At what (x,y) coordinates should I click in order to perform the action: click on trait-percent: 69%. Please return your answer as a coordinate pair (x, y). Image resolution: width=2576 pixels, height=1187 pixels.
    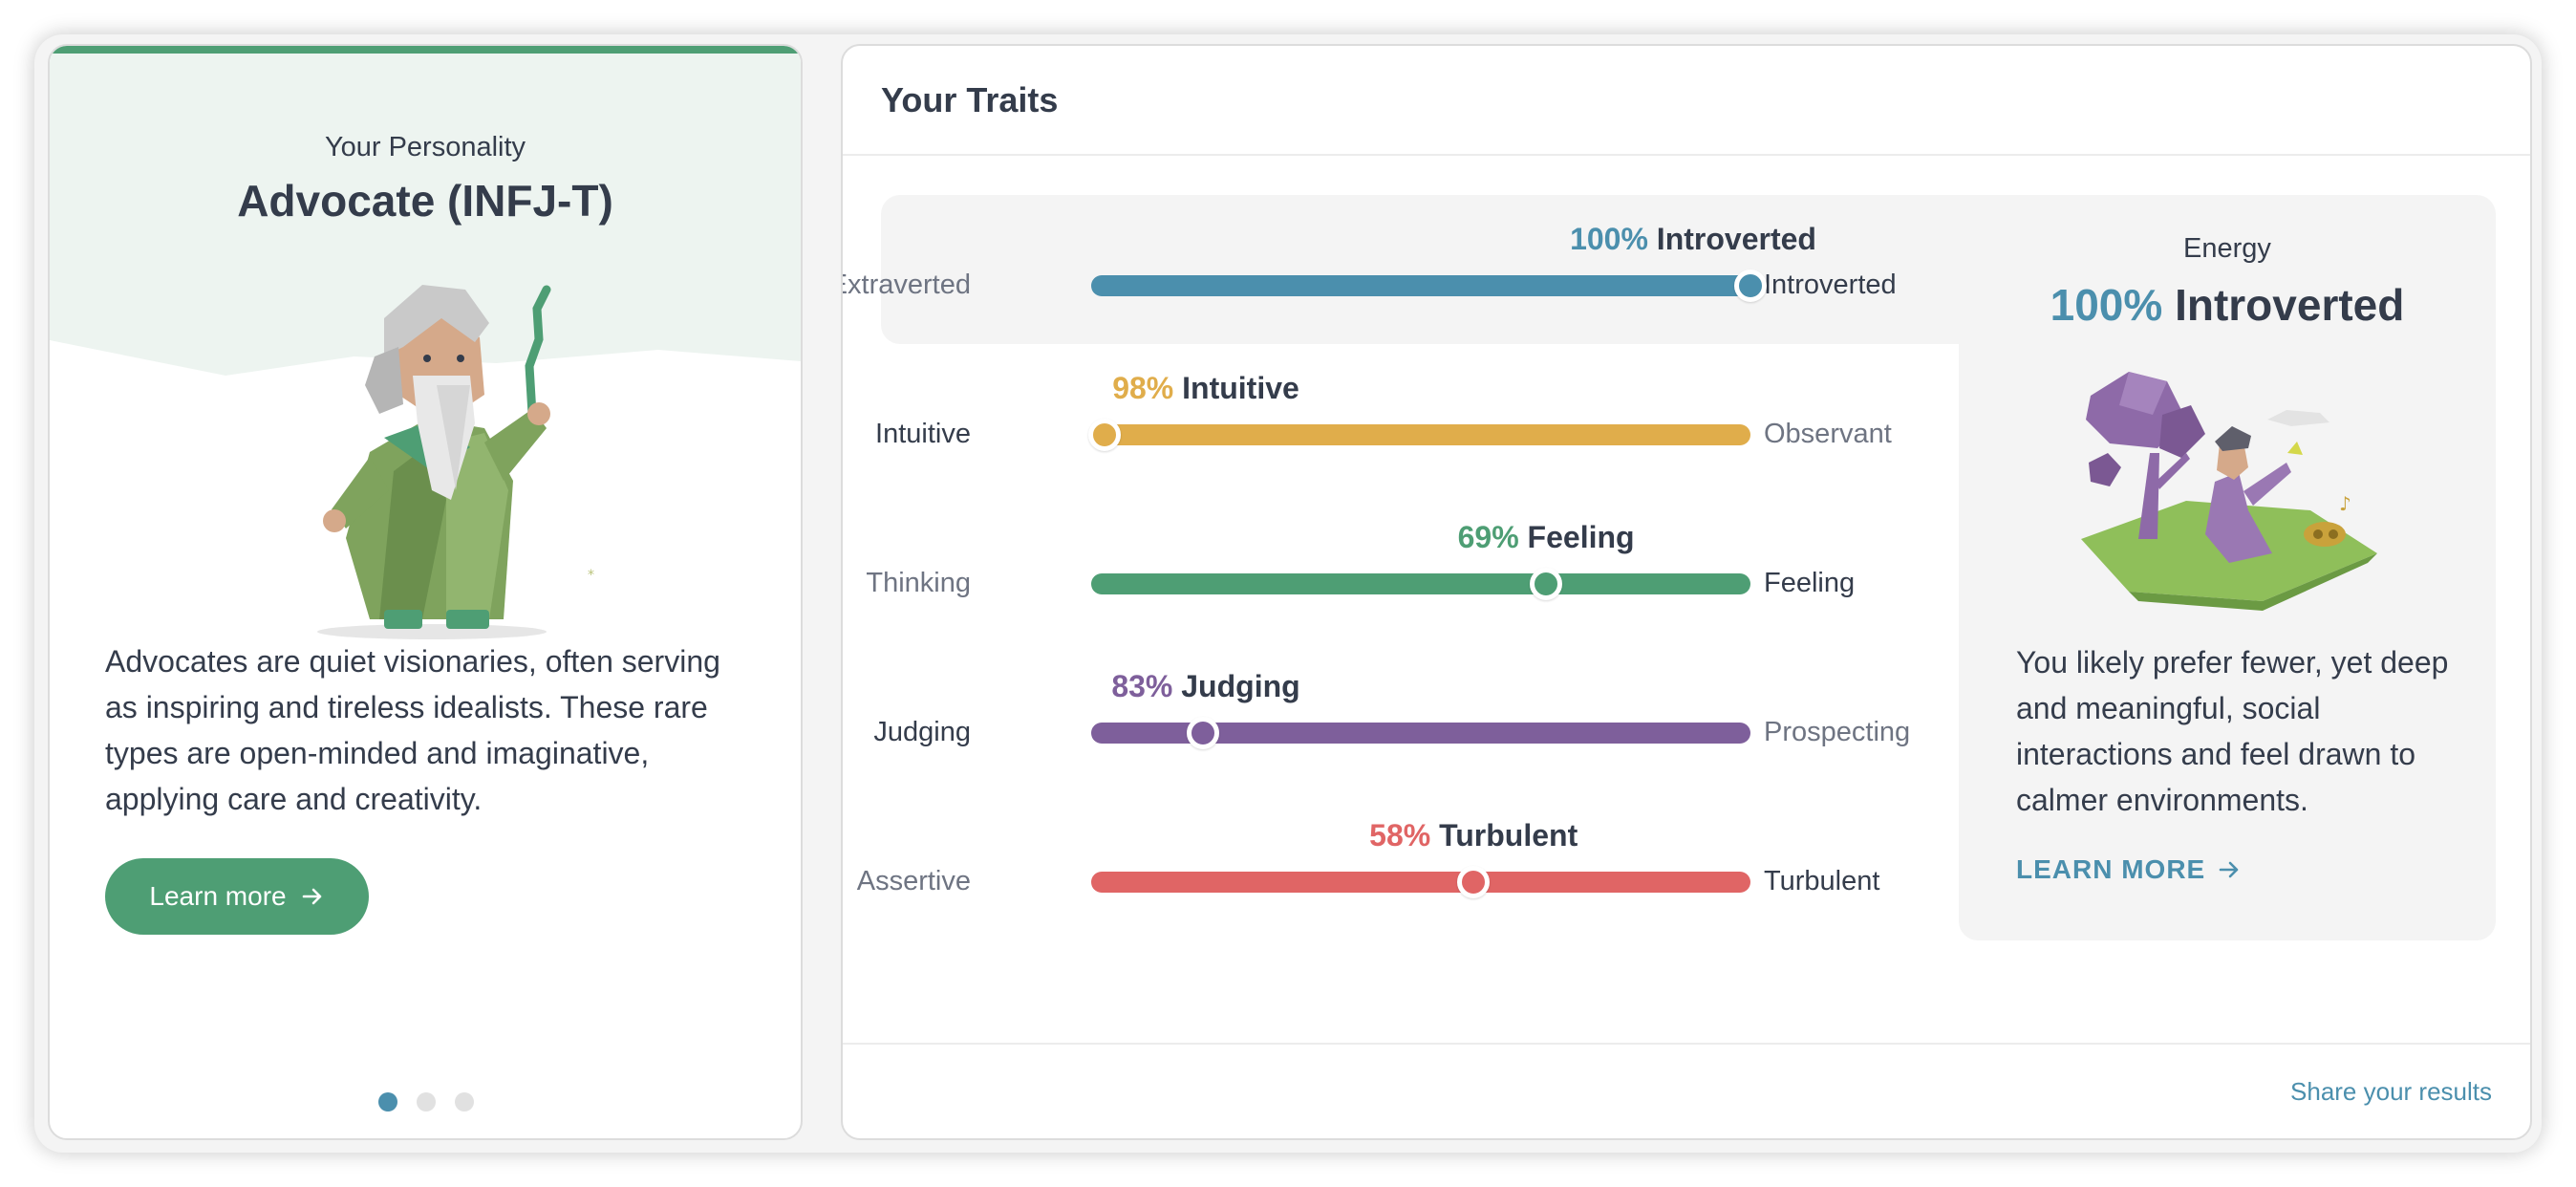
    Looking at the image, I should click on (1488, 537).